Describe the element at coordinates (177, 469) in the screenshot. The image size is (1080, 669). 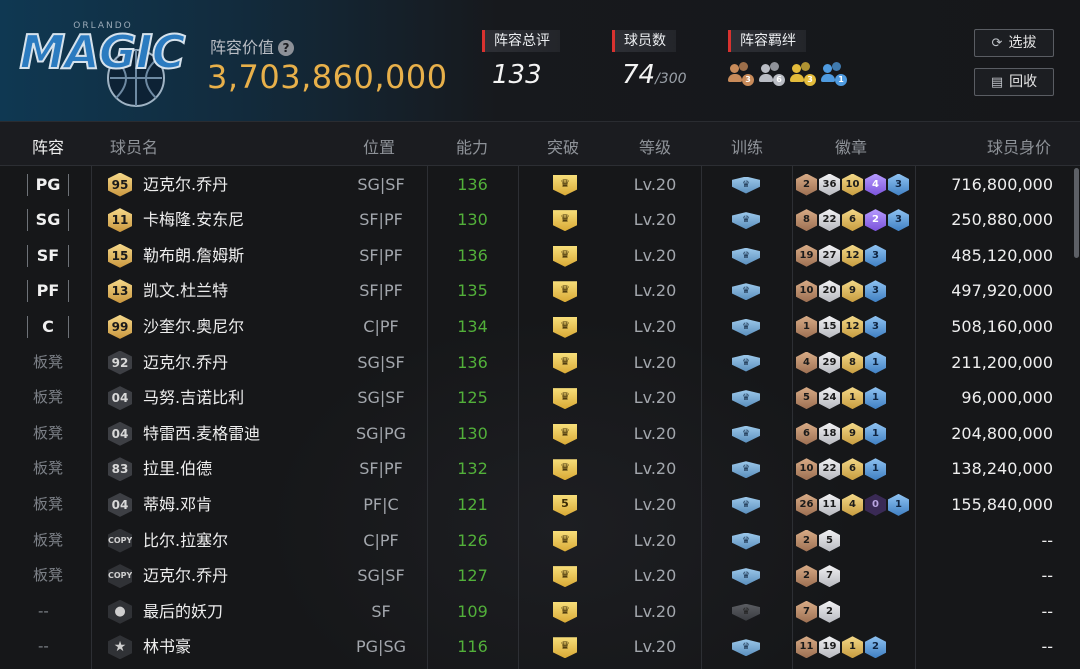
I see `player-name: 拉里.伯德` at that location.